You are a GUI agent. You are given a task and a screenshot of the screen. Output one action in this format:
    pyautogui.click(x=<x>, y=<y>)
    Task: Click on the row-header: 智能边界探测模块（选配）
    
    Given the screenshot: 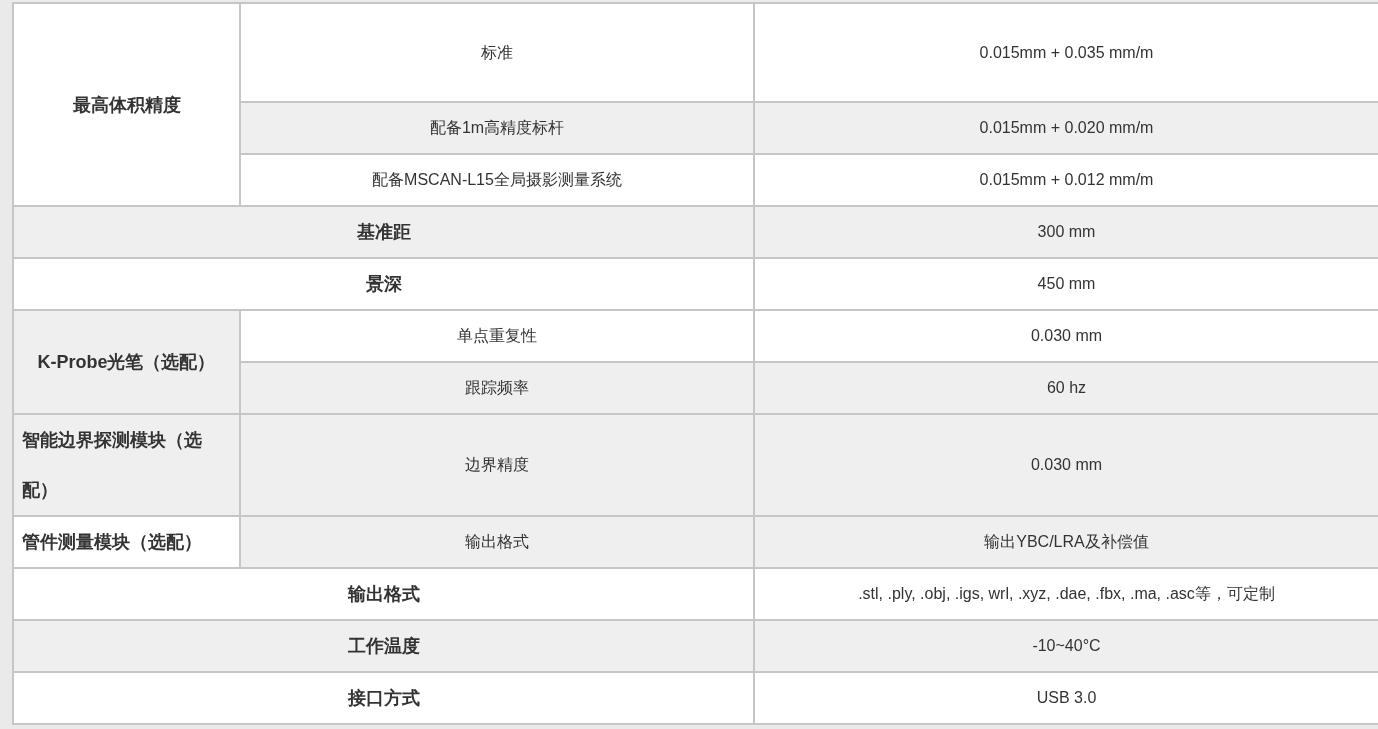 What is the action you would take?
    pyautogui.click(x=126, y=465)
    